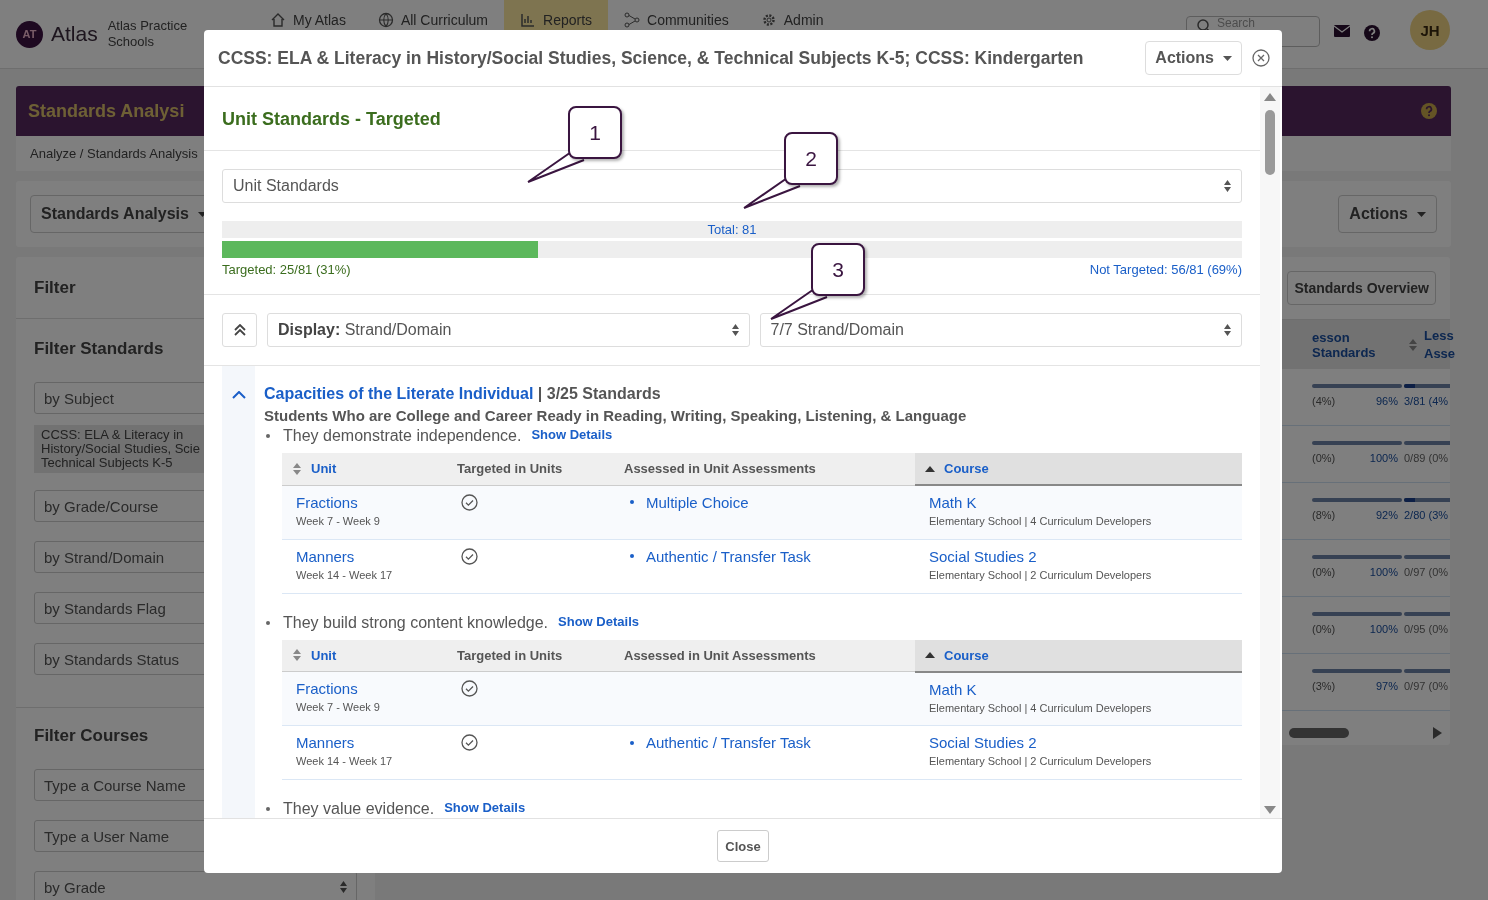 The image size is (1488, 900). What do you see at coordinates (359, 809) in the screenshot?
I see `standard-text: They value evidence.` at bounding box center [359, 809].